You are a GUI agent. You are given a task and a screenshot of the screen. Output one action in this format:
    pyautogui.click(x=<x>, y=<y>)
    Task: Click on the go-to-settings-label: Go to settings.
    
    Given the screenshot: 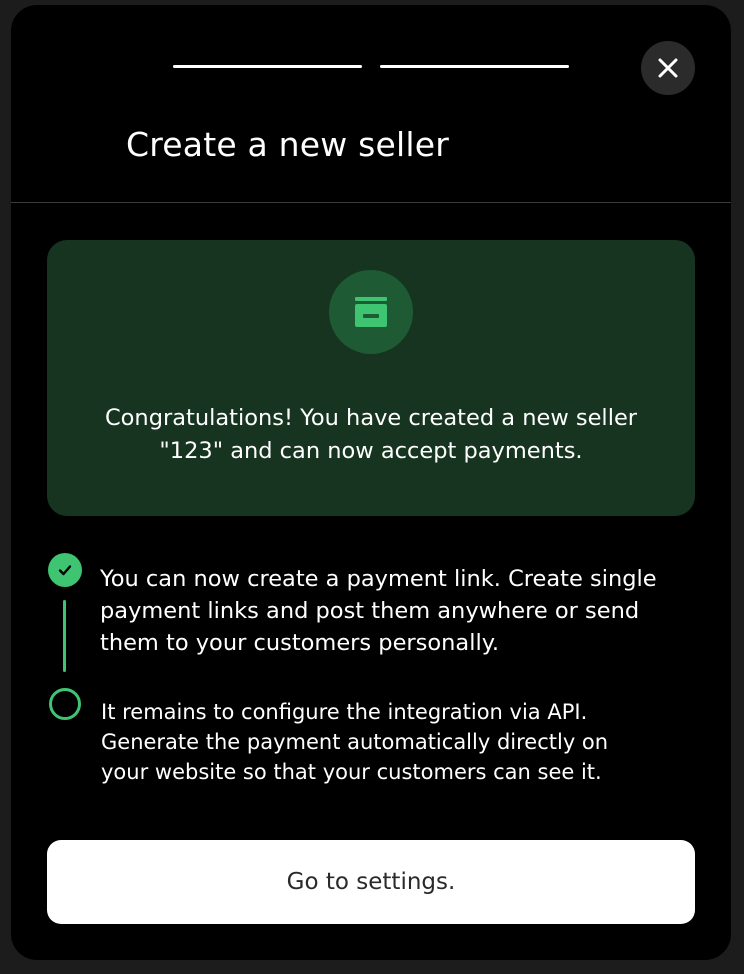 What is the action you would take?
    pyautogui.click(x=371, y=882)
    